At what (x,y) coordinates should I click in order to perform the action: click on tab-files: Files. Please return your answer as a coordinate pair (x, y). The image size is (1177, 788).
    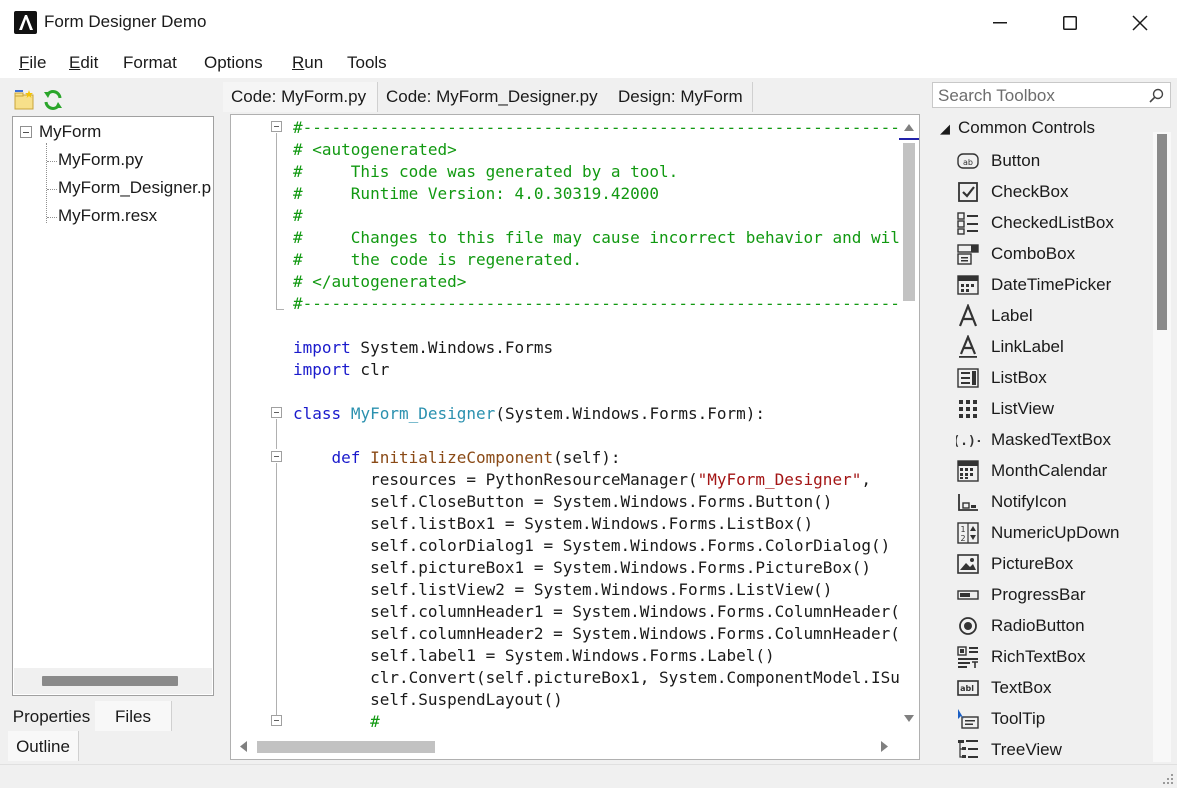
    Looking at the image, I should click on (133, 716).